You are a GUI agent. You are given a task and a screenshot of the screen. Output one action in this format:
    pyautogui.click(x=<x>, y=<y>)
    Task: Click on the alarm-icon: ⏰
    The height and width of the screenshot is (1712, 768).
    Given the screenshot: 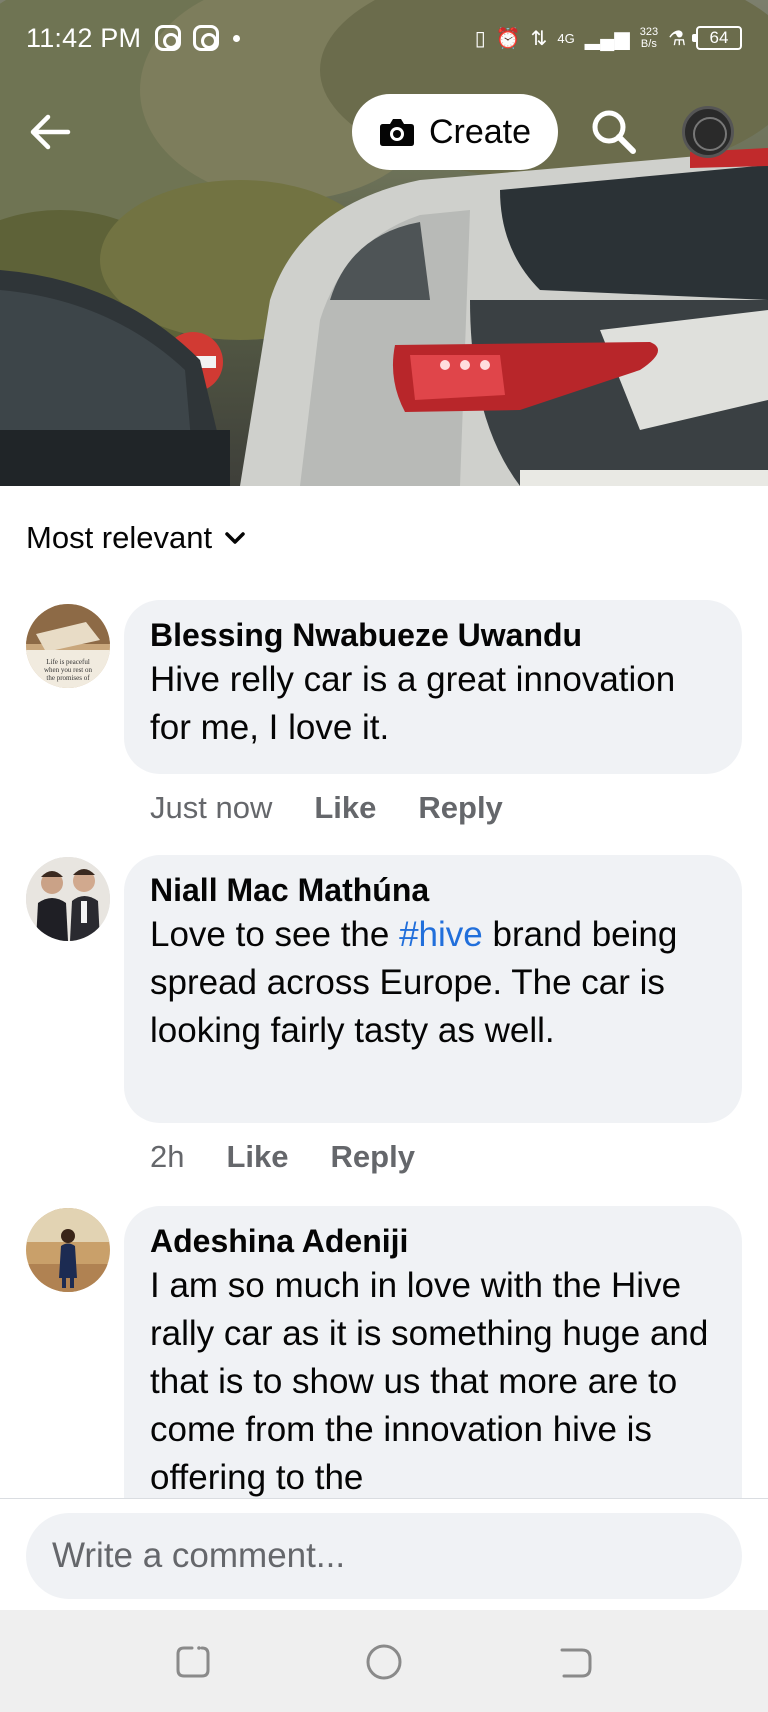 What is the action you would take?
    pyautogui.click(x=508, y=38)
    